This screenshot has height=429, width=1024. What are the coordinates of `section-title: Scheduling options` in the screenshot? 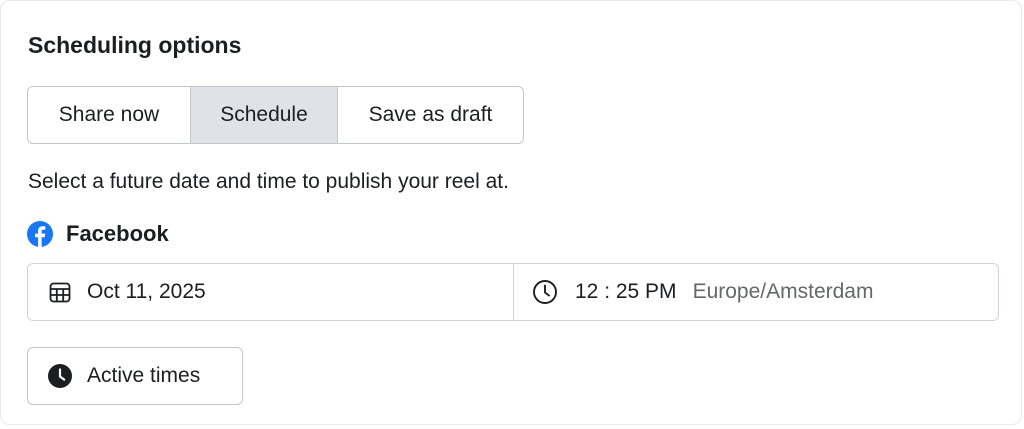 It's located at (135, 45).